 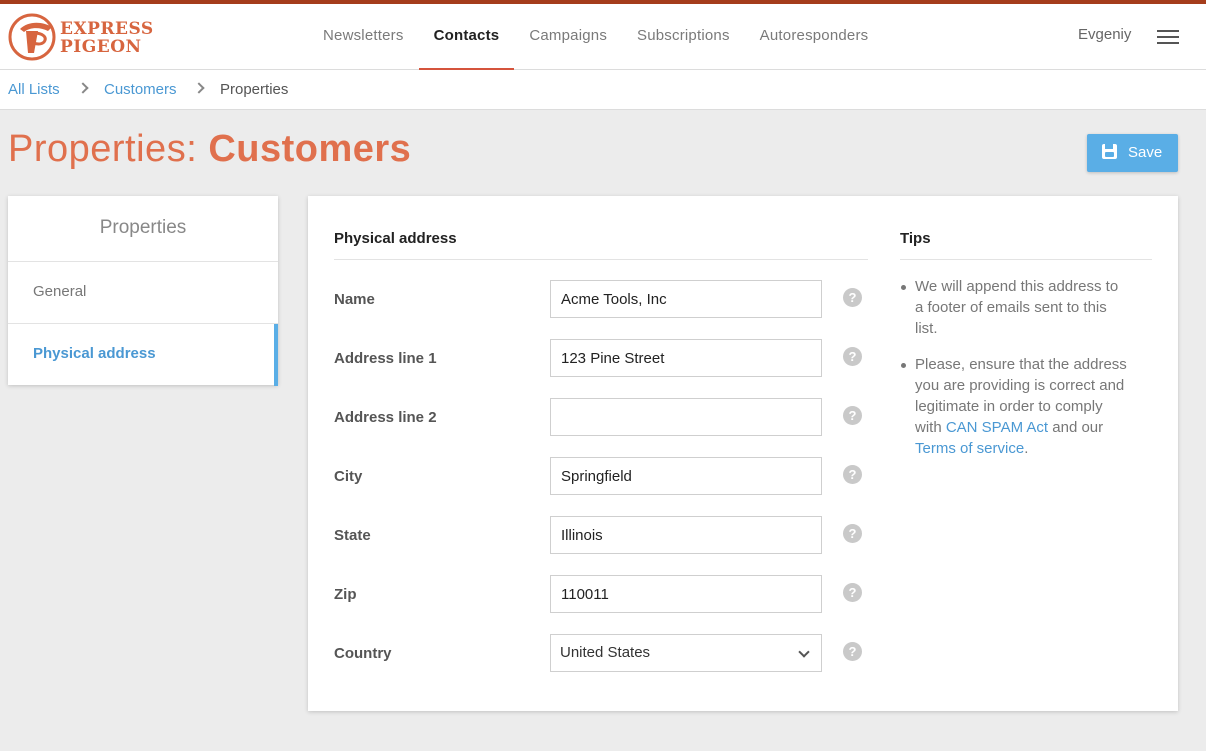 I want to click on nav-campaigns: Campaigns, so click(x=568, y=37).